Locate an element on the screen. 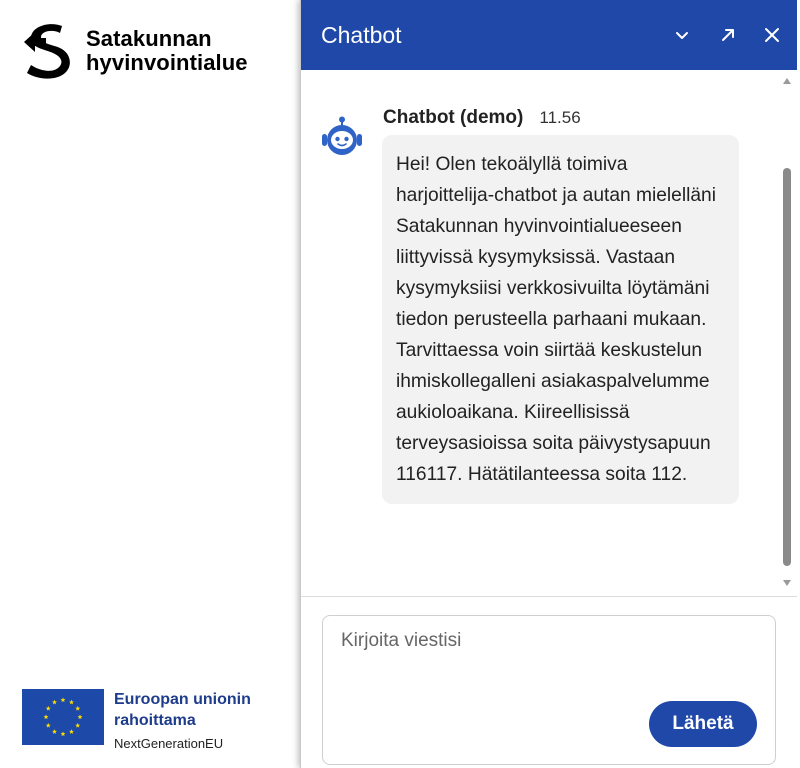  chevron-down-icon is located at coordinates (682, 35).